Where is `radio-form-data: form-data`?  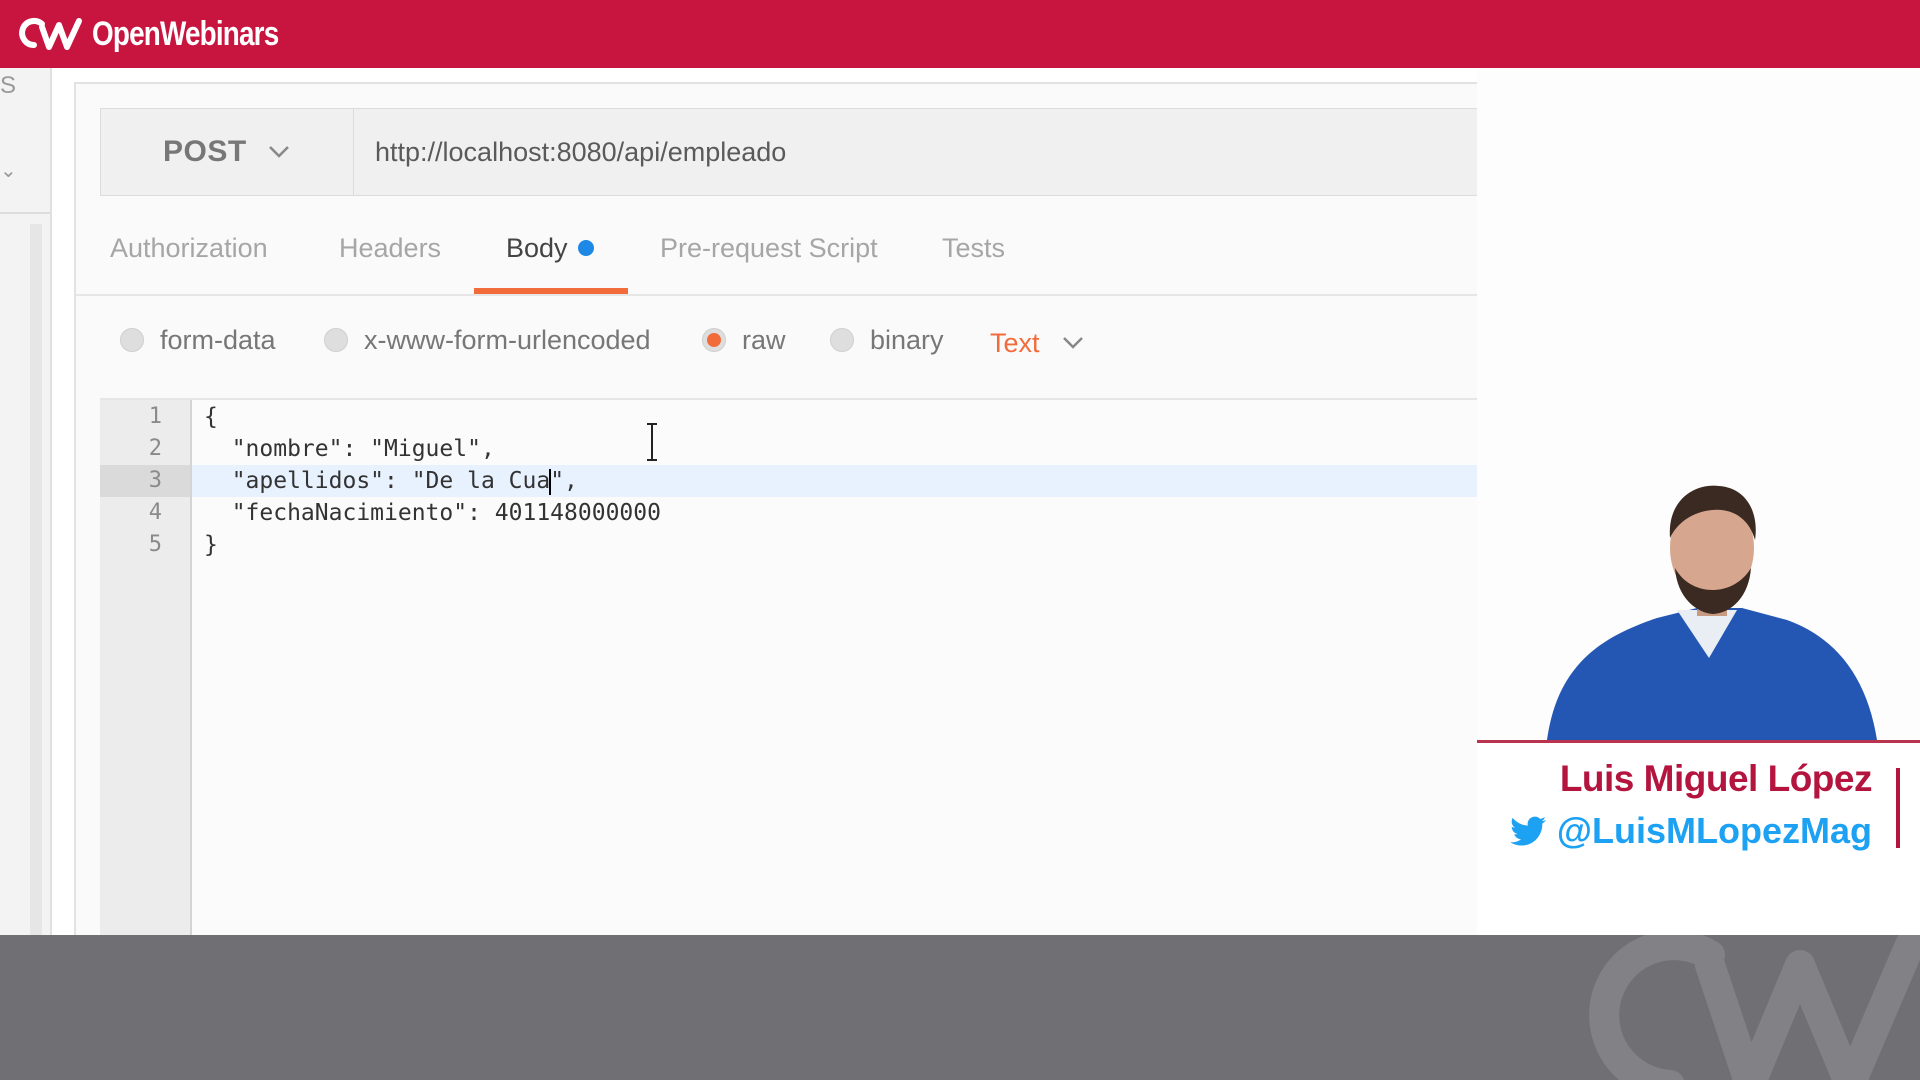
radio-form-data: form-data is located at coordinates (198, 340).